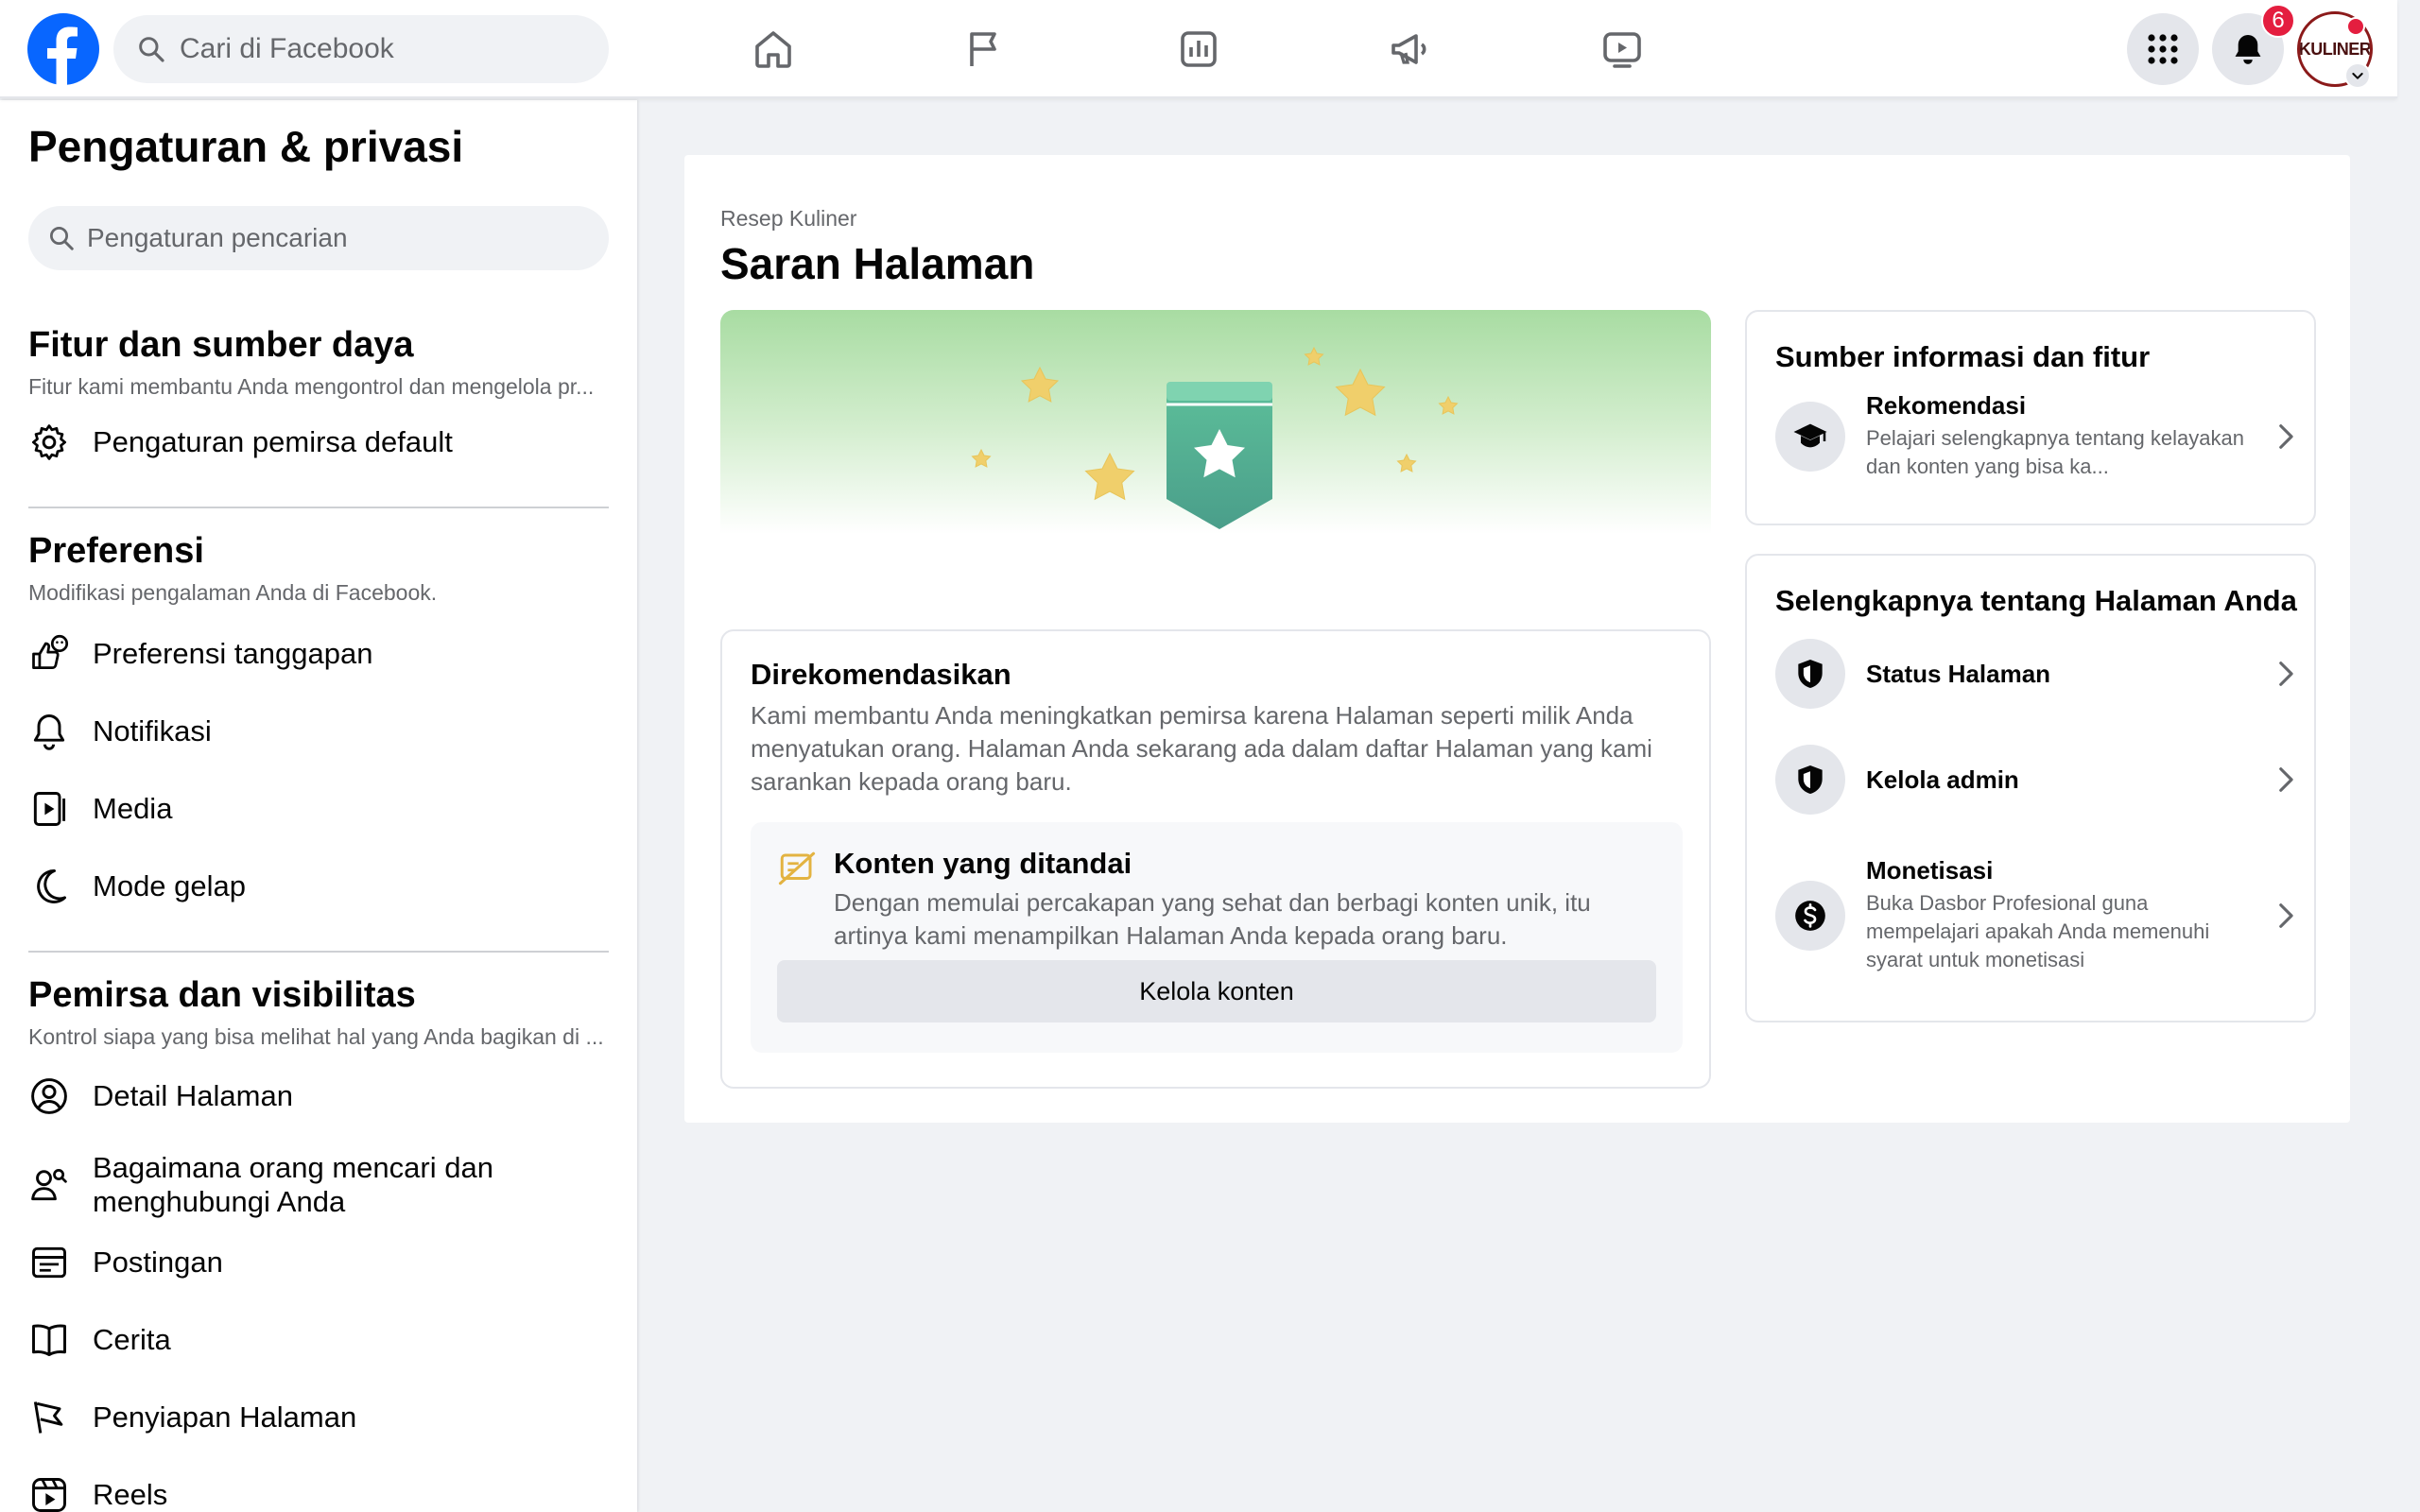  What do you see at coordinates (170, 885) in the screenshot?
I see `sidebar-item-label: Mode gelap` at bounding box center [170, 885].